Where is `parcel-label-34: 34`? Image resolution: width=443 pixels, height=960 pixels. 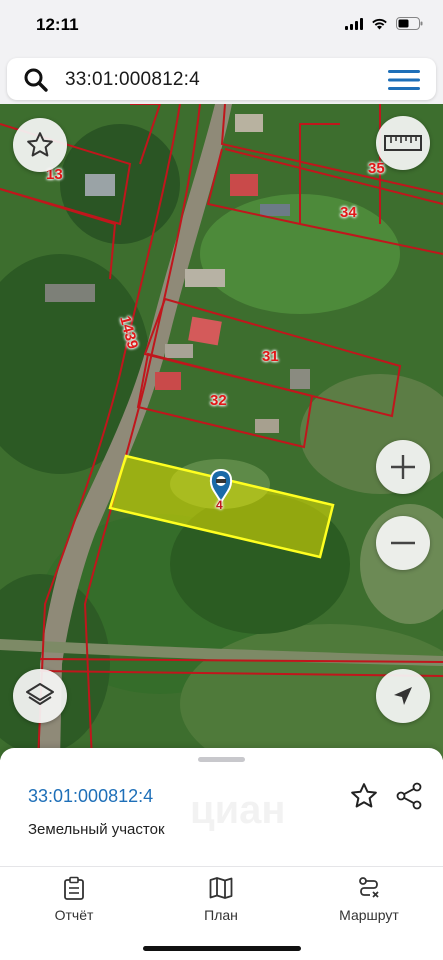 parcel-label-34: 34 is located at coordinates (348, 212).